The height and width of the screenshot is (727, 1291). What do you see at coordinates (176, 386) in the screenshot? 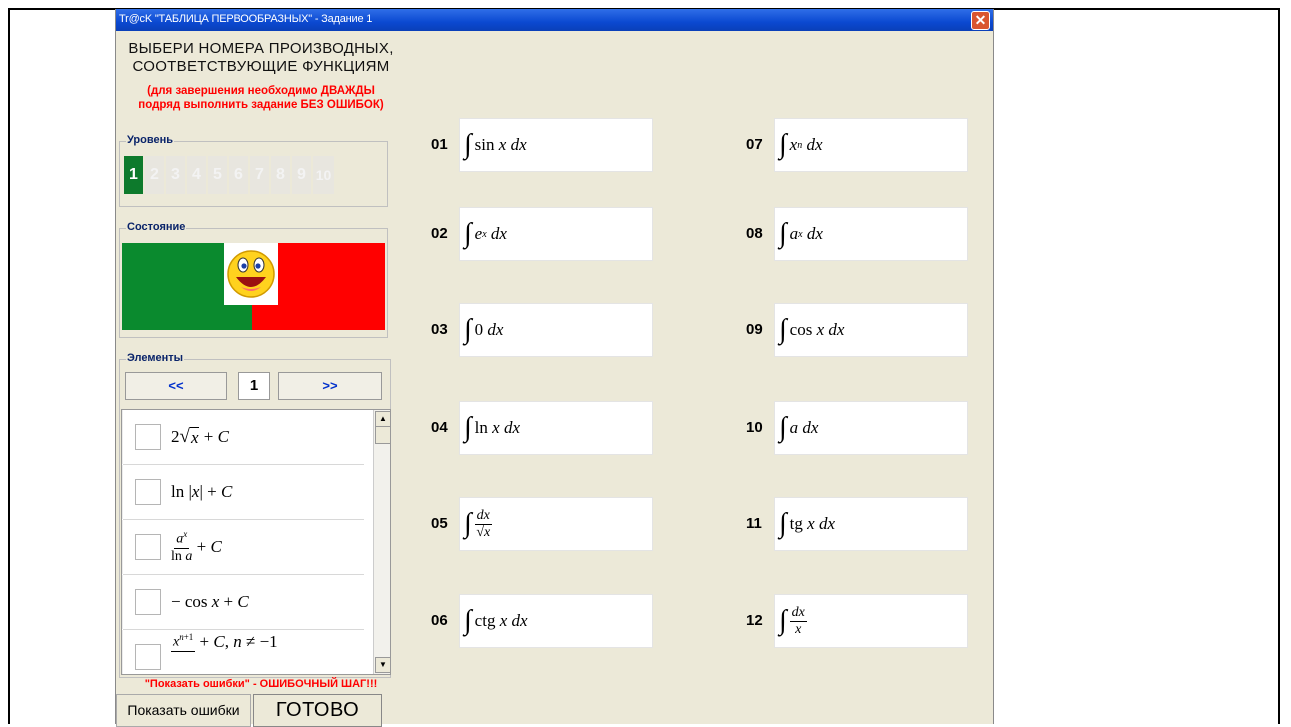
I see `prev-page-button: <<` at bounding box center [176, 386].